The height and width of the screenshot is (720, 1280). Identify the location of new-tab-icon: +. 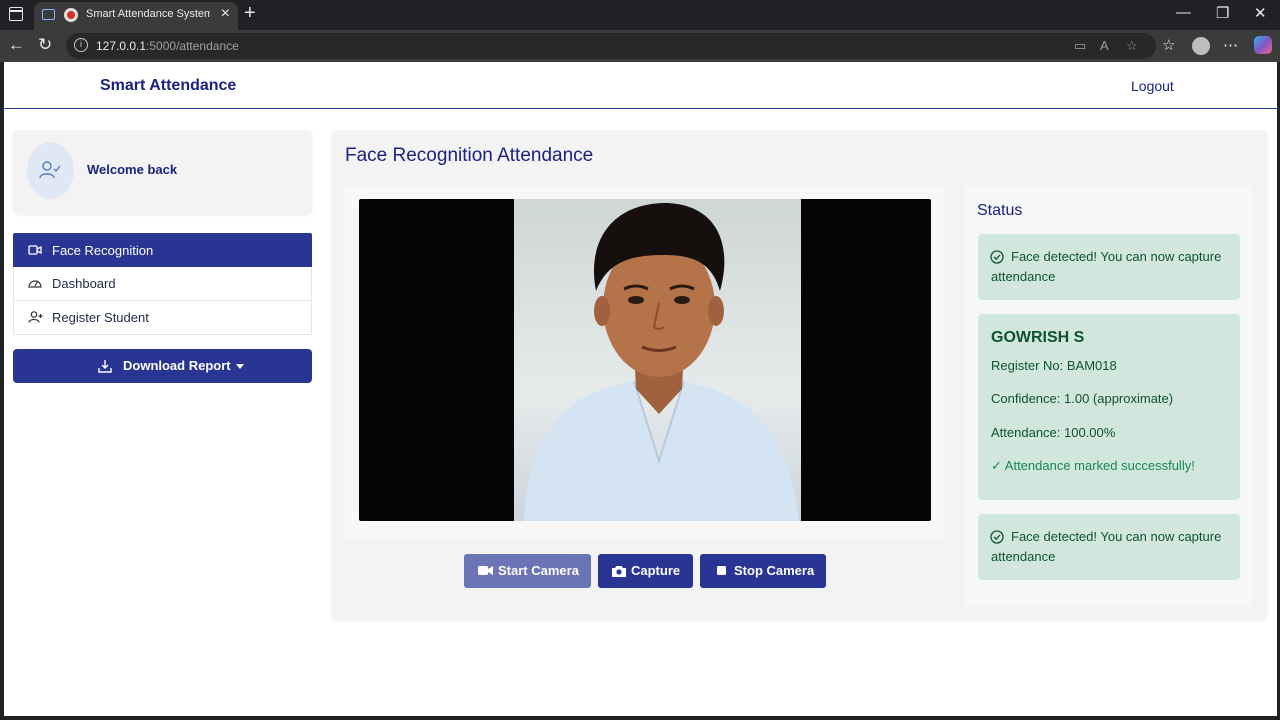
(250, 13).